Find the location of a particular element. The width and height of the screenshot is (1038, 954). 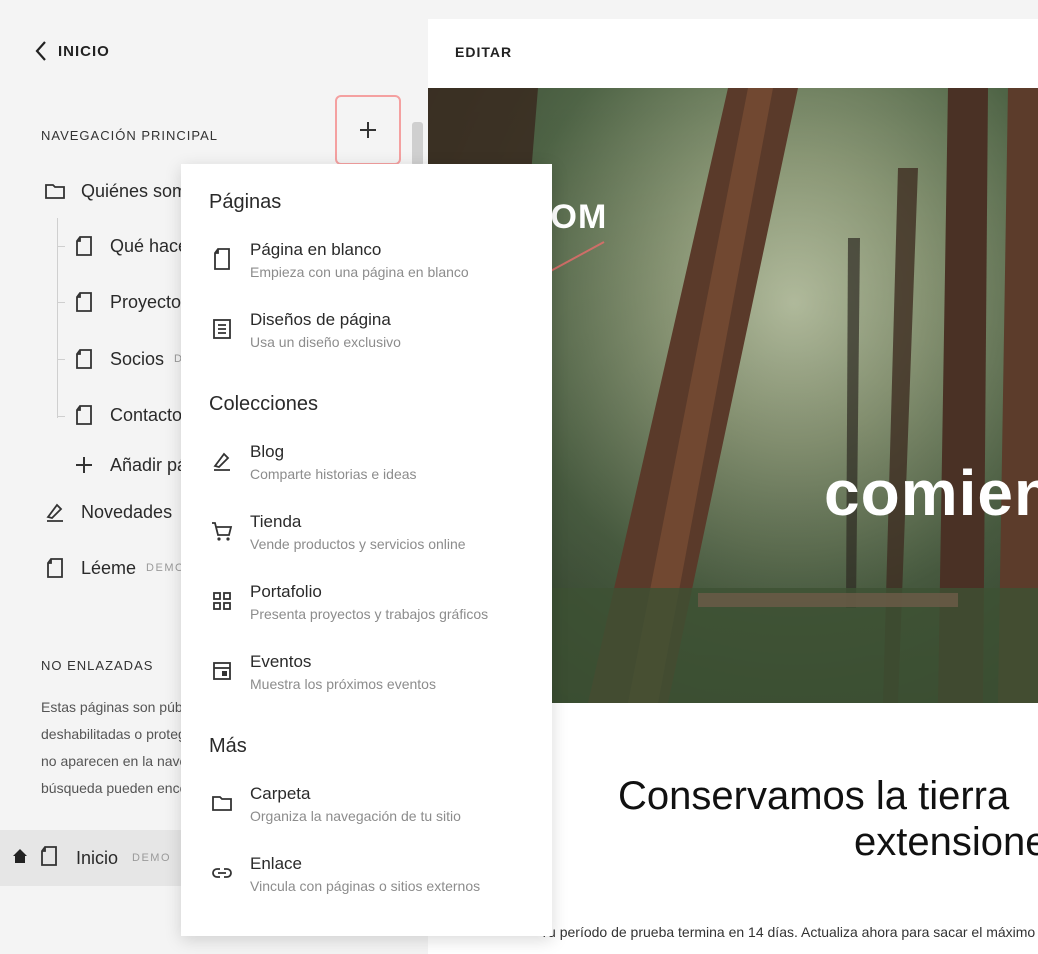

nav-item-label: Contacto is located at coordinates (146, 414).